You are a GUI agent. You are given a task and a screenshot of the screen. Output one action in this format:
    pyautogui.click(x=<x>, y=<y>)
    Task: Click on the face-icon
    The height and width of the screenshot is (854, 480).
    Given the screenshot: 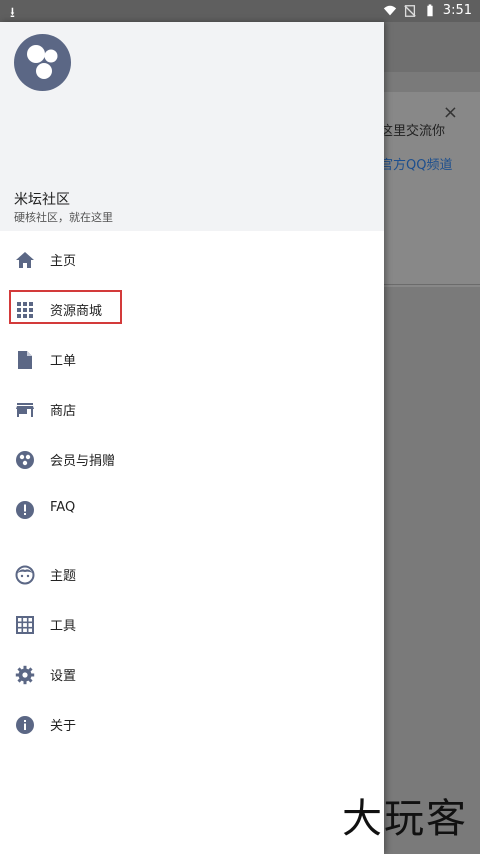 What is the action you would take?
    pyautogui.click(x=25, y=575)
    